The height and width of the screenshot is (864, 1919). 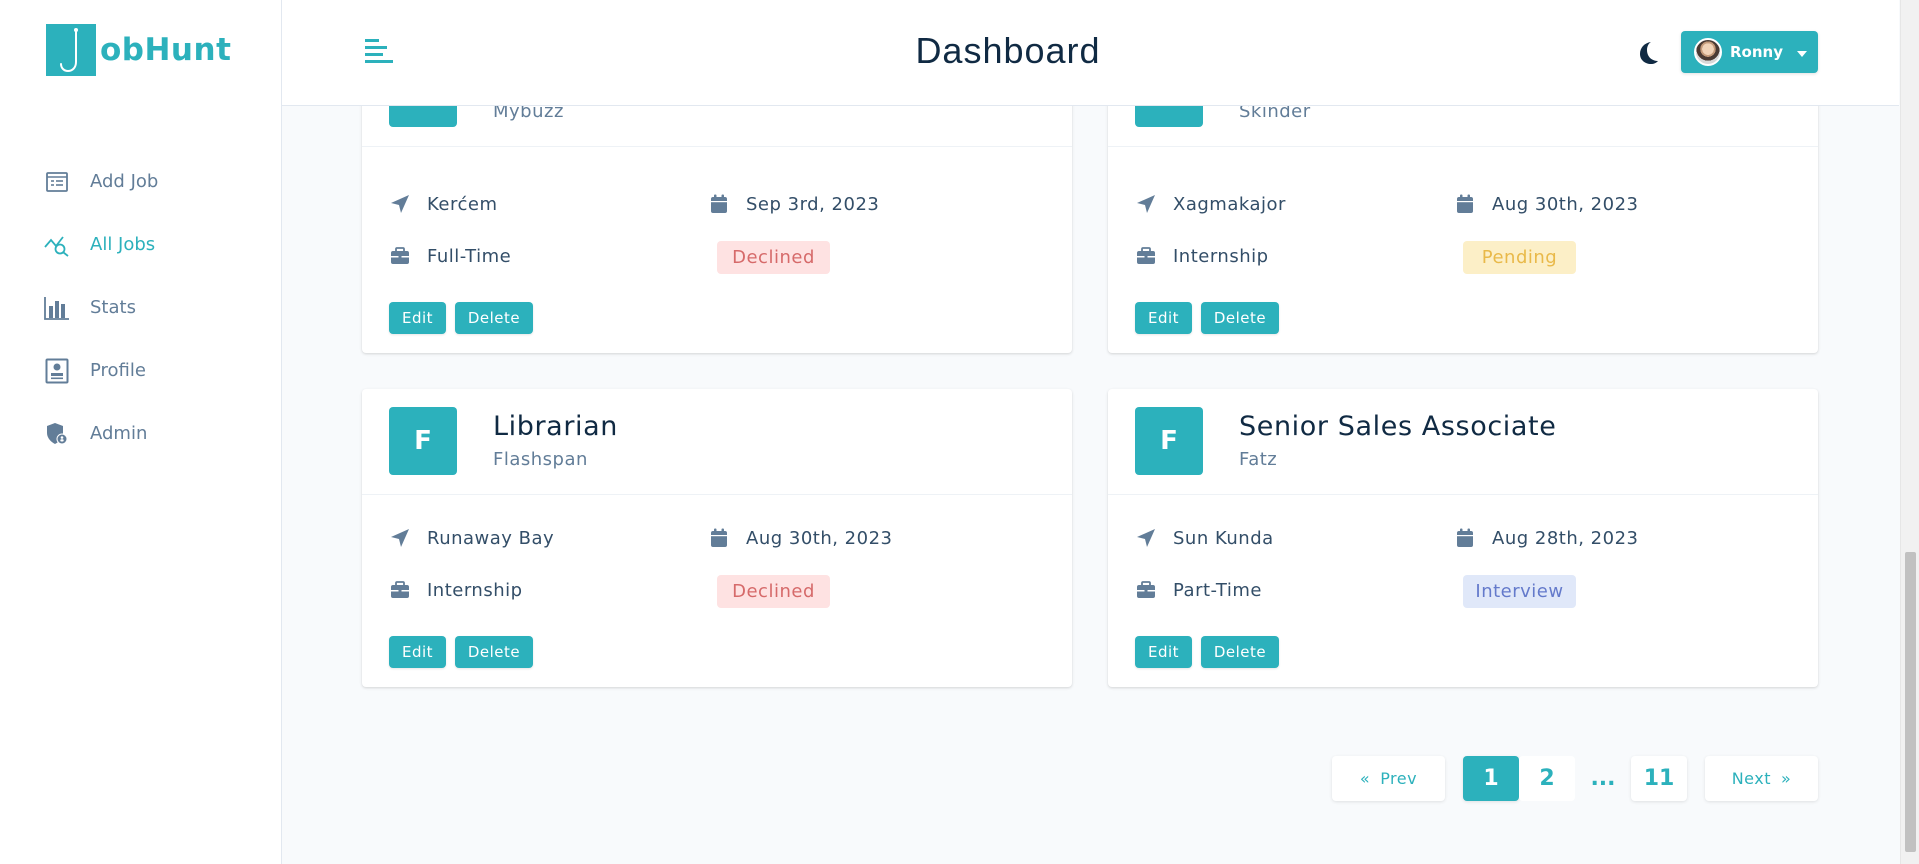 I want to click on job-date: Aug 28th, 2023, so click(x=1546, y=538).